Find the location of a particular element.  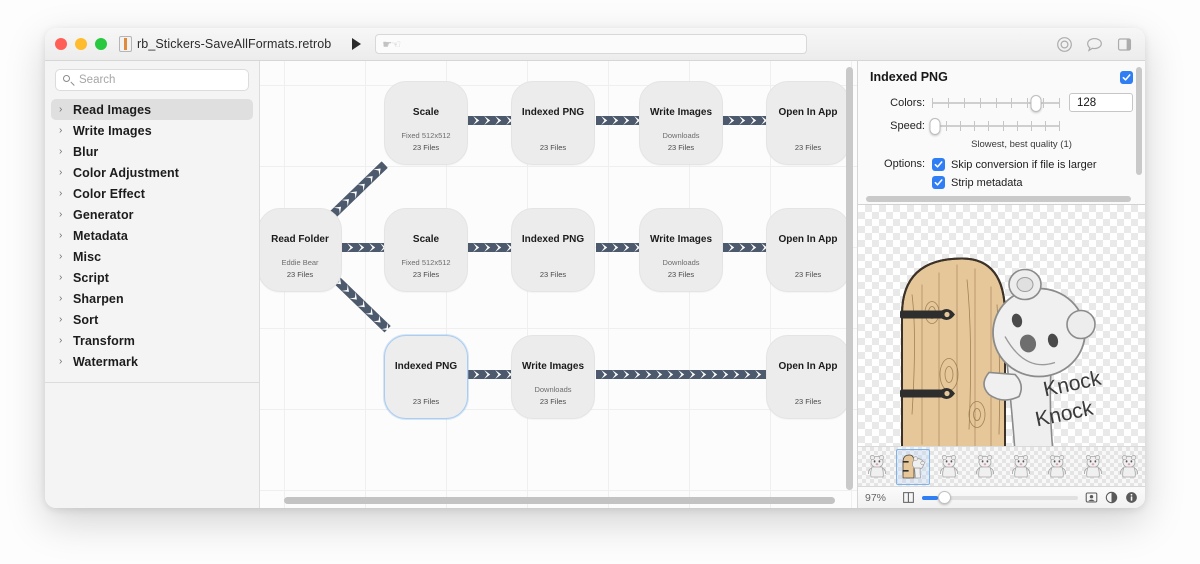

workflow-node-ipng_1: Indexed PNG 23 Files is located at coordinates (553, 123).